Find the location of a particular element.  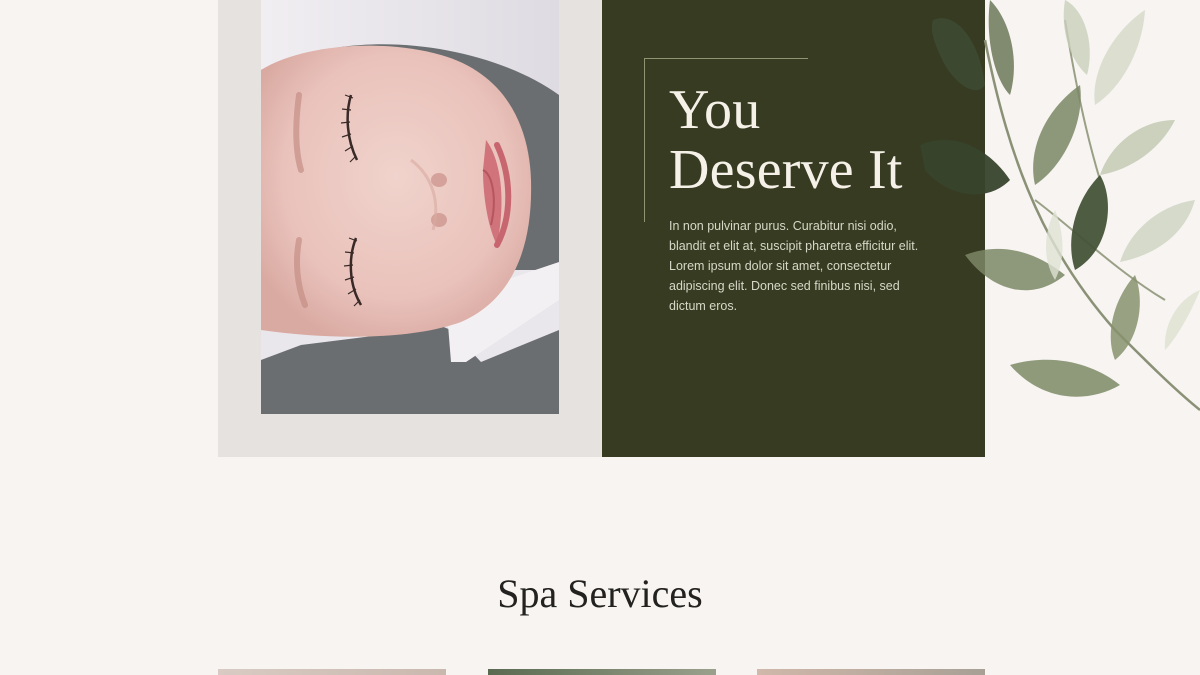

decorative-frame-top is located at coordinates (726, 58).